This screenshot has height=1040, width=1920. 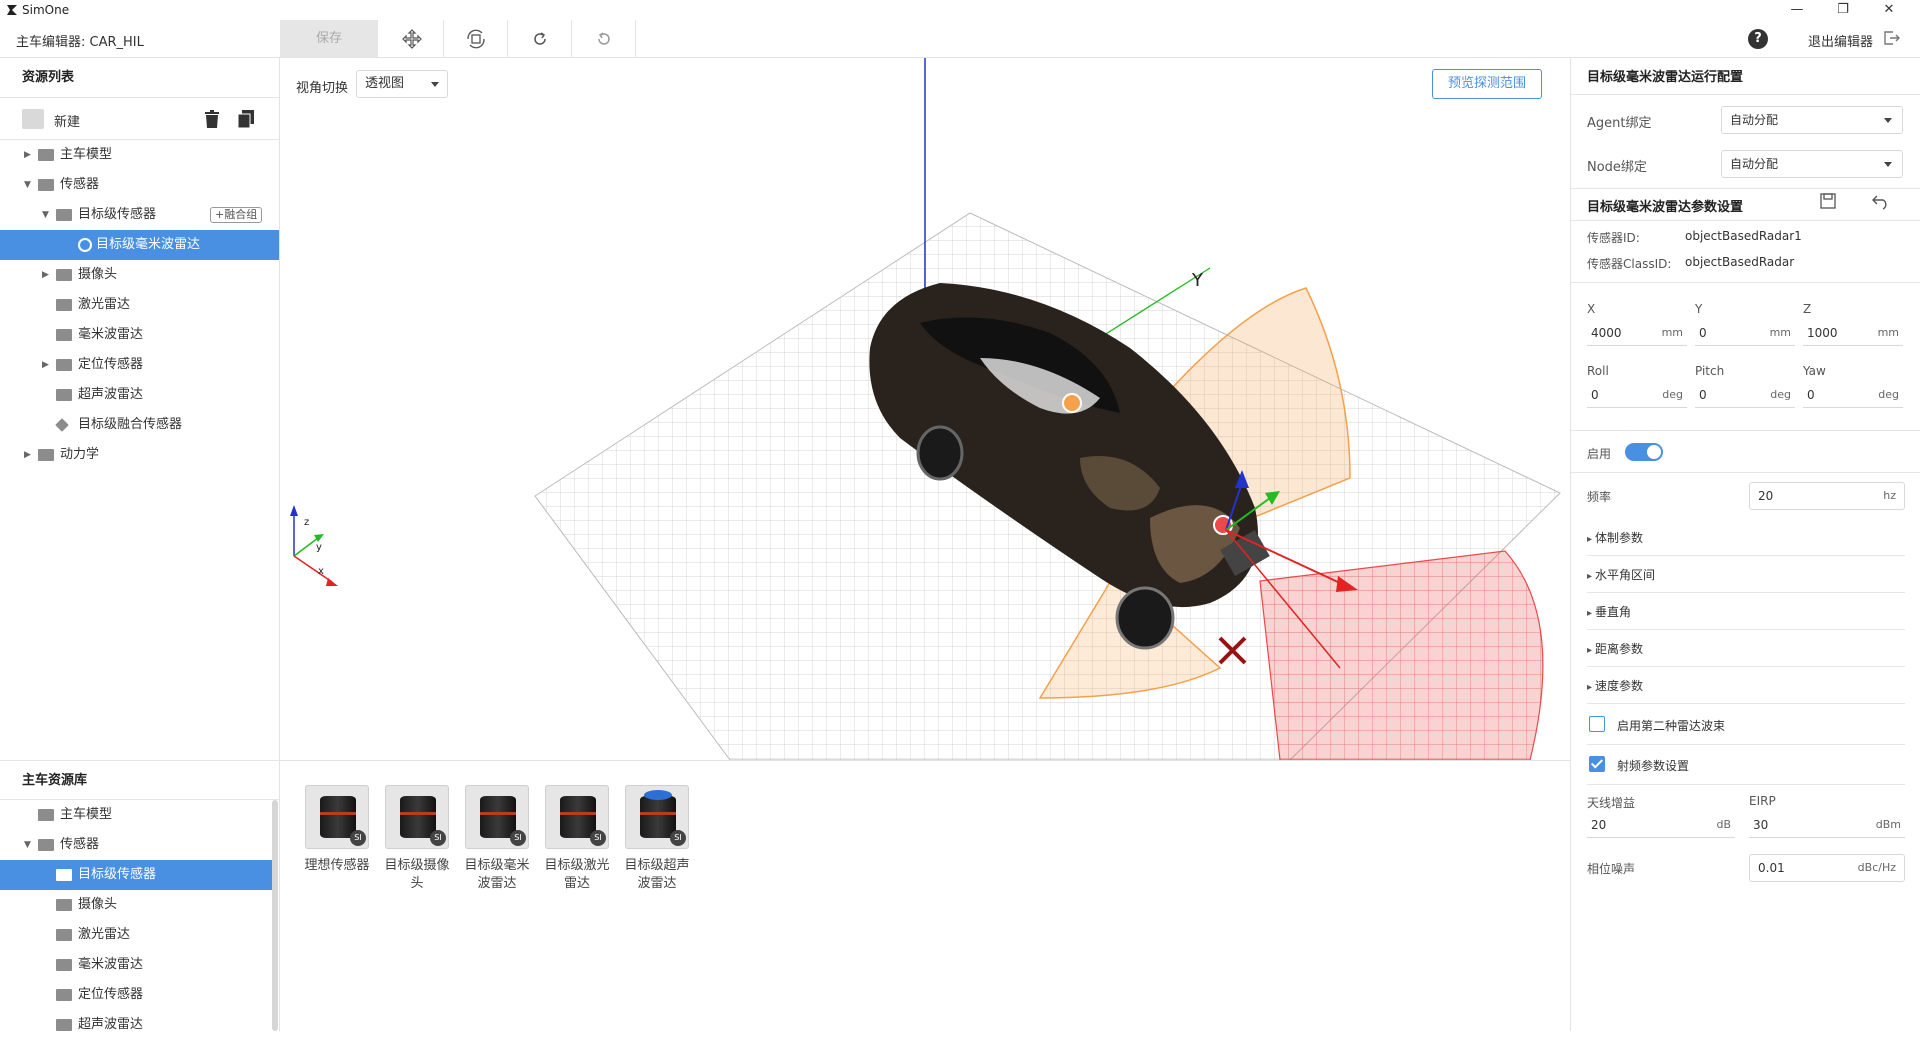 I want to click on save-icon, so click(x=1828, y=201).